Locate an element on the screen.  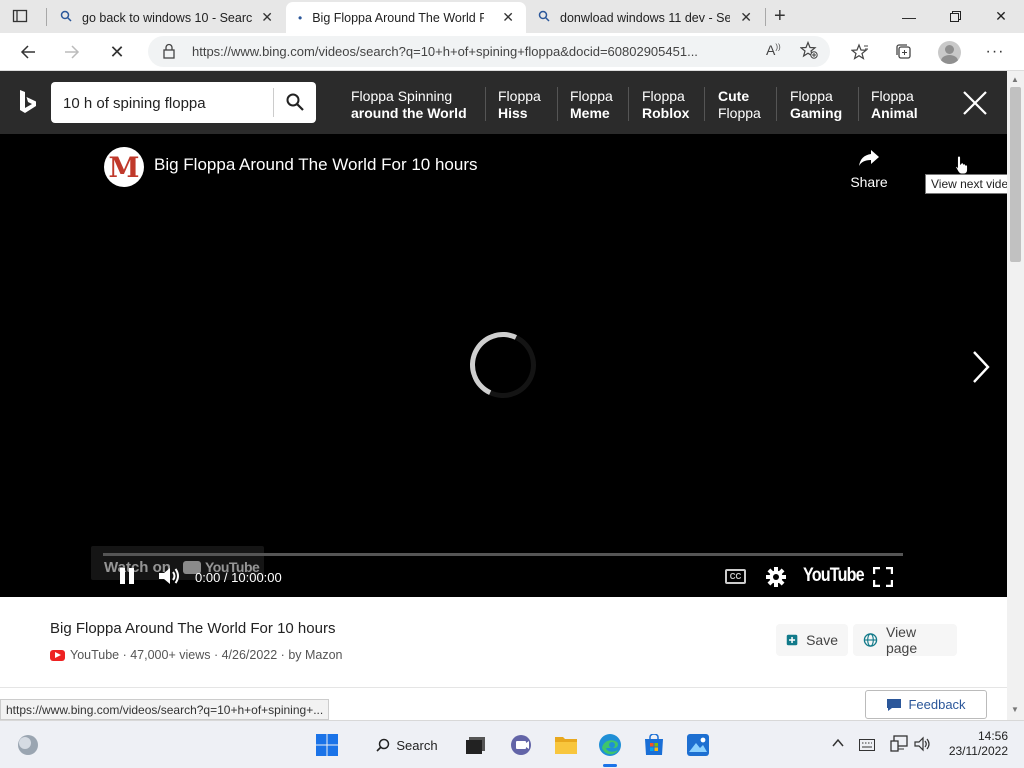
scroll-down-icon: ▼ is located at coordinates (1015, 709).